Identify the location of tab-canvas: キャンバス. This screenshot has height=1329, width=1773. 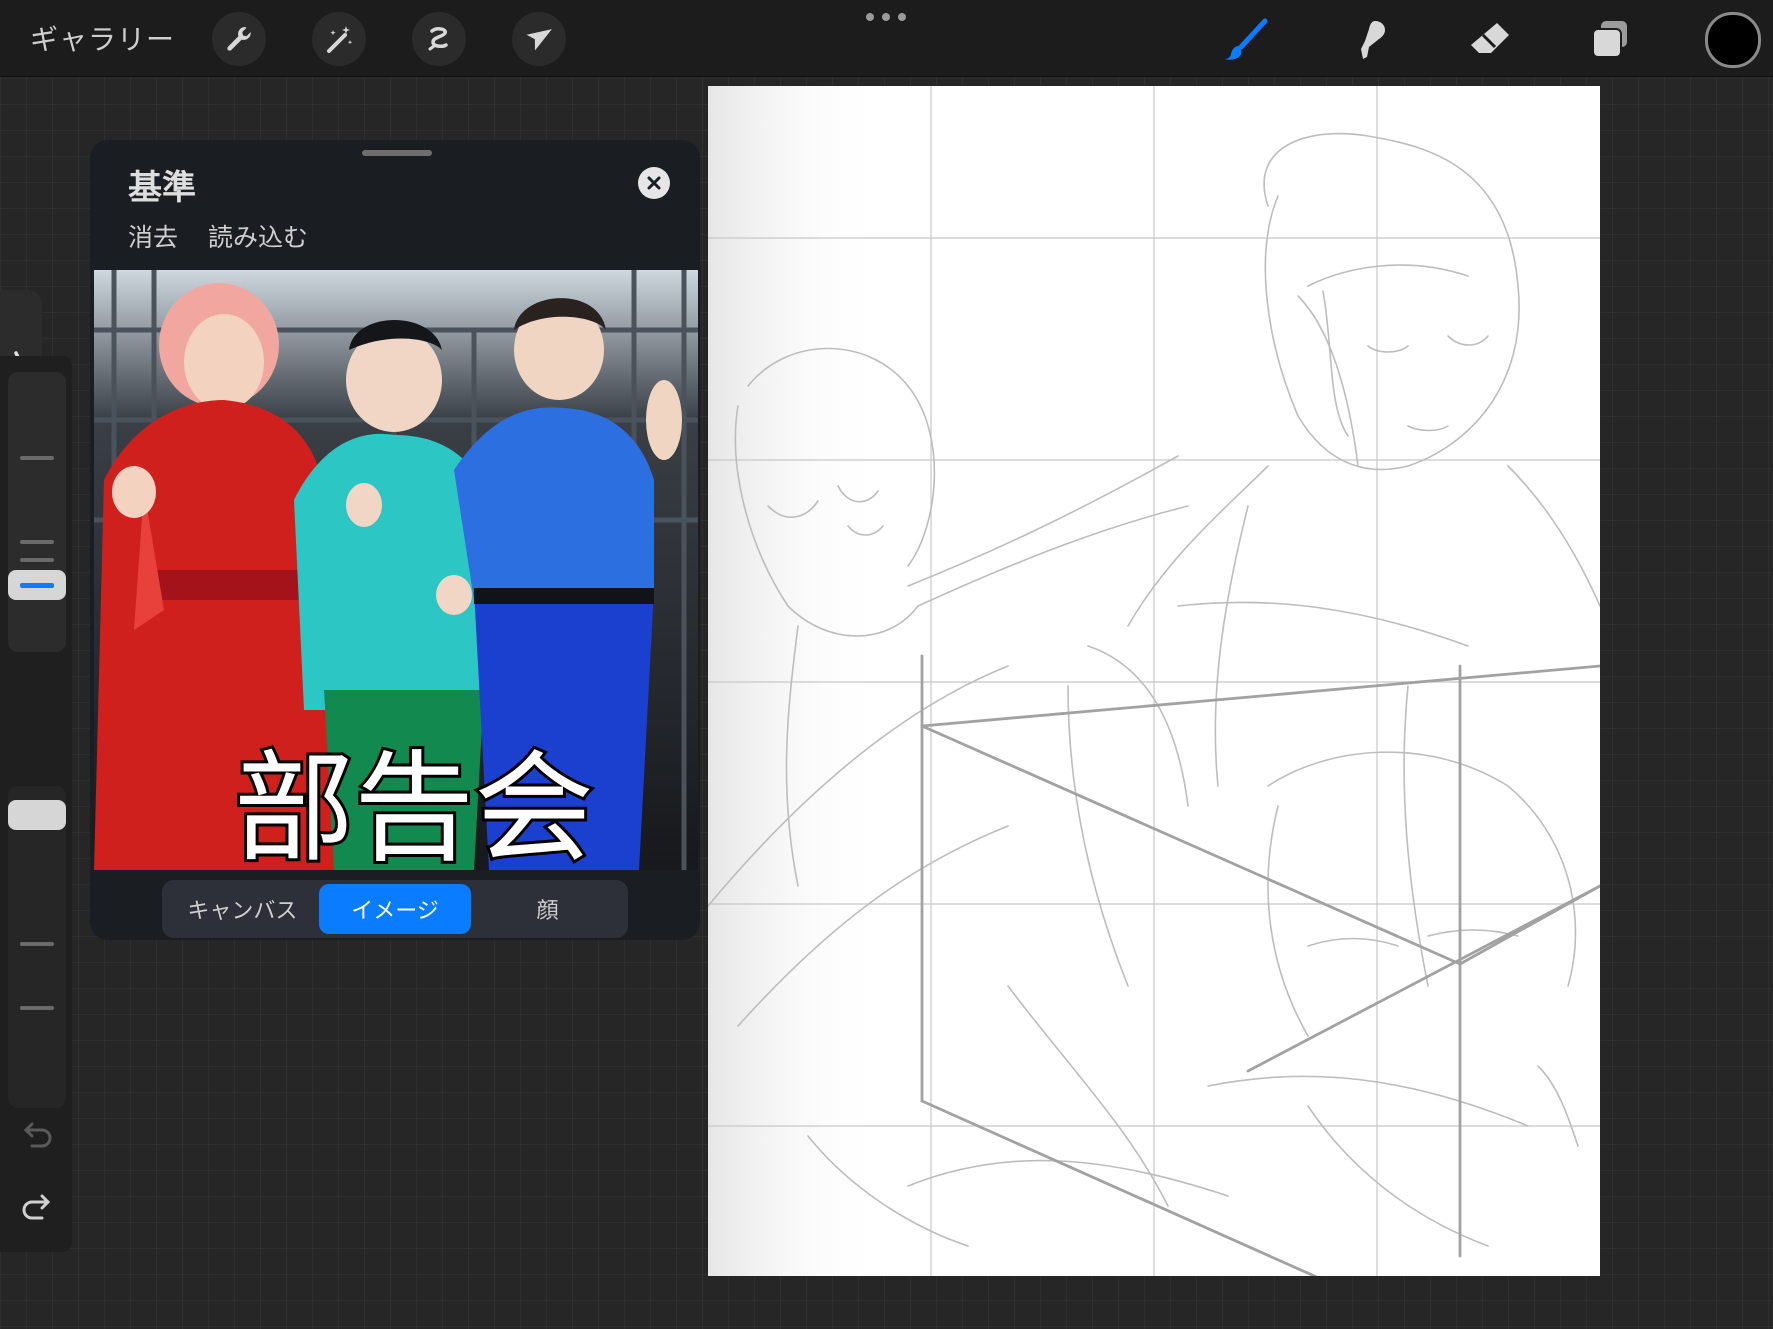
(242, 909).